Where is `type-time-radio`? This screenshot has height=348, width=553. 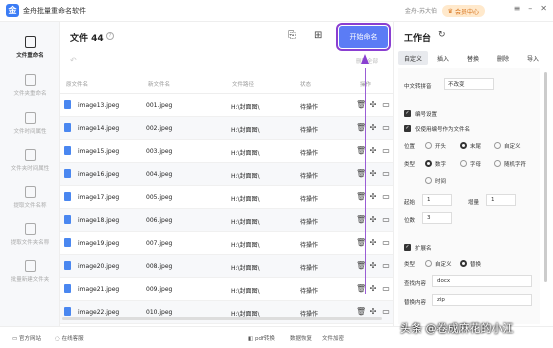 type-time-radio is located at coordinates (428, 180).